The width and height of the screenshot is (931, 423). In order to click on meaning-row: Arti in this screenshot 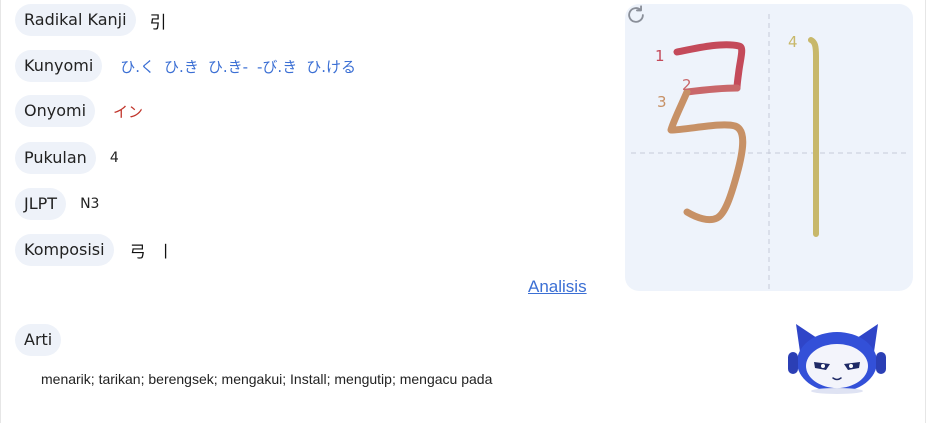, I will do `click(38, 340)`.